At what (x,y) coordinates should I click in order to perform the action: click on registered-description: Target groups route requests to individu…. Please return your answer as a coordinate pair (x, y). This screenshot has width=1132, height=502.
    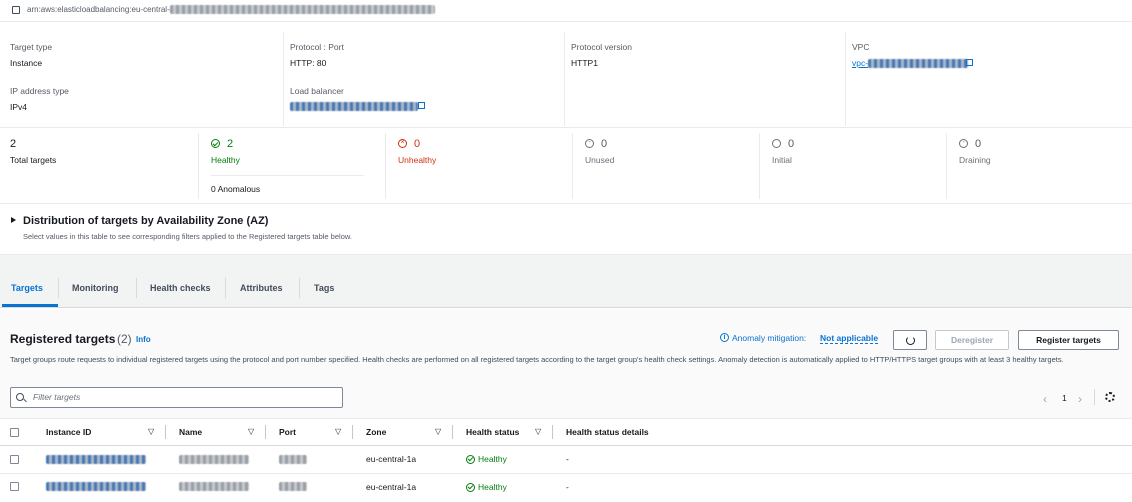
    Looking at the image, I should click on (537, 359).